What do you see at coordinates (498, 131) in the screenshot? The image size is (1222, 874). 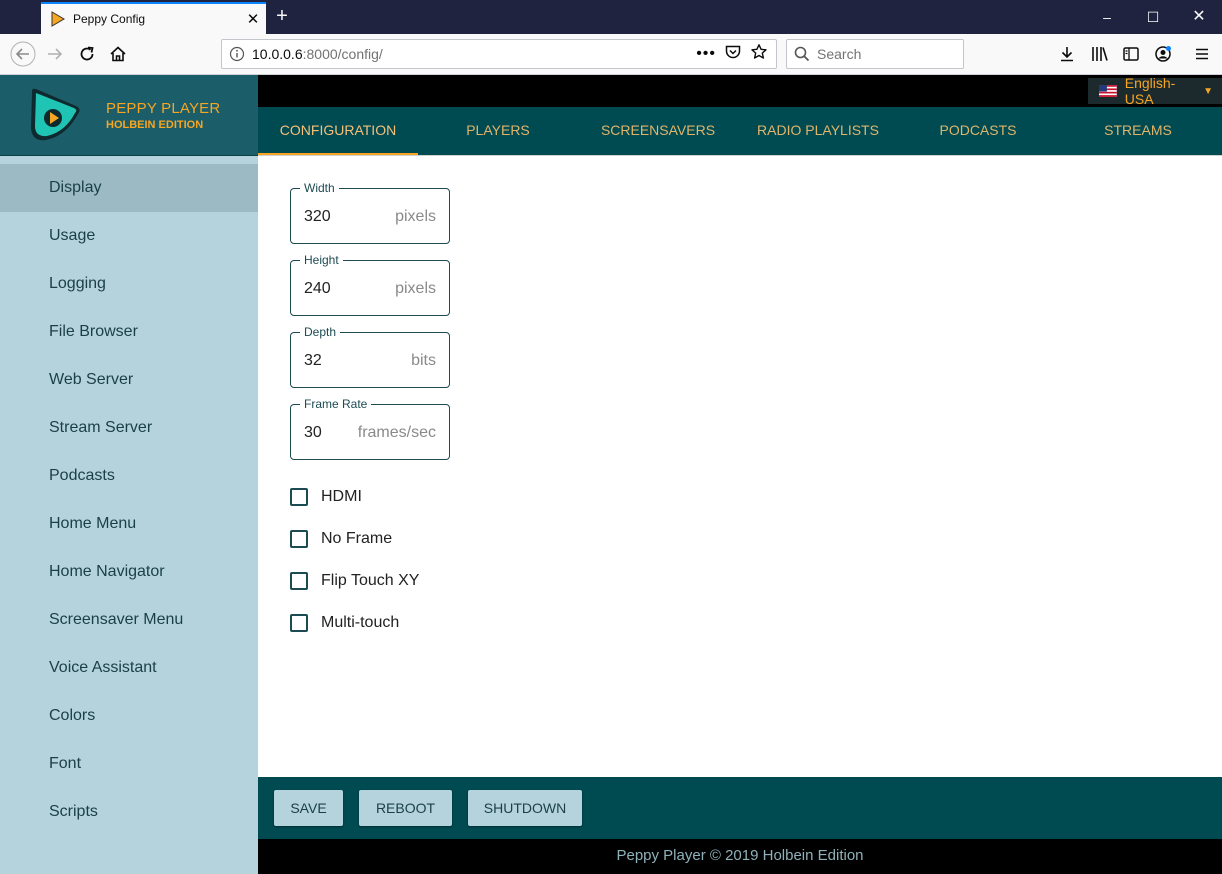 I see `tab-players: PLAYERS` at bounding box center [498, 131].